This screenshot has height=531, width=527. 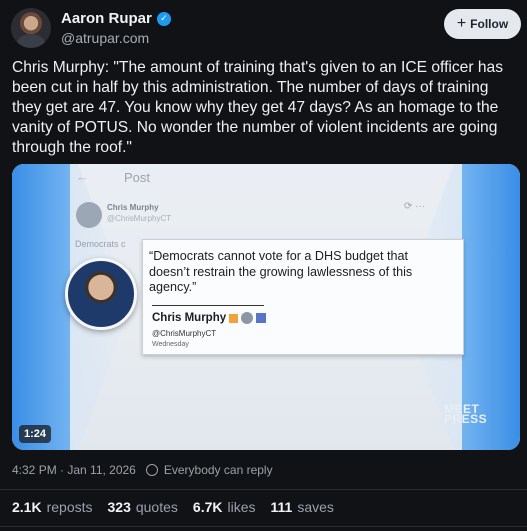 I want to click on stat-quotes: 323 quotes, so click(x=143, y=507).